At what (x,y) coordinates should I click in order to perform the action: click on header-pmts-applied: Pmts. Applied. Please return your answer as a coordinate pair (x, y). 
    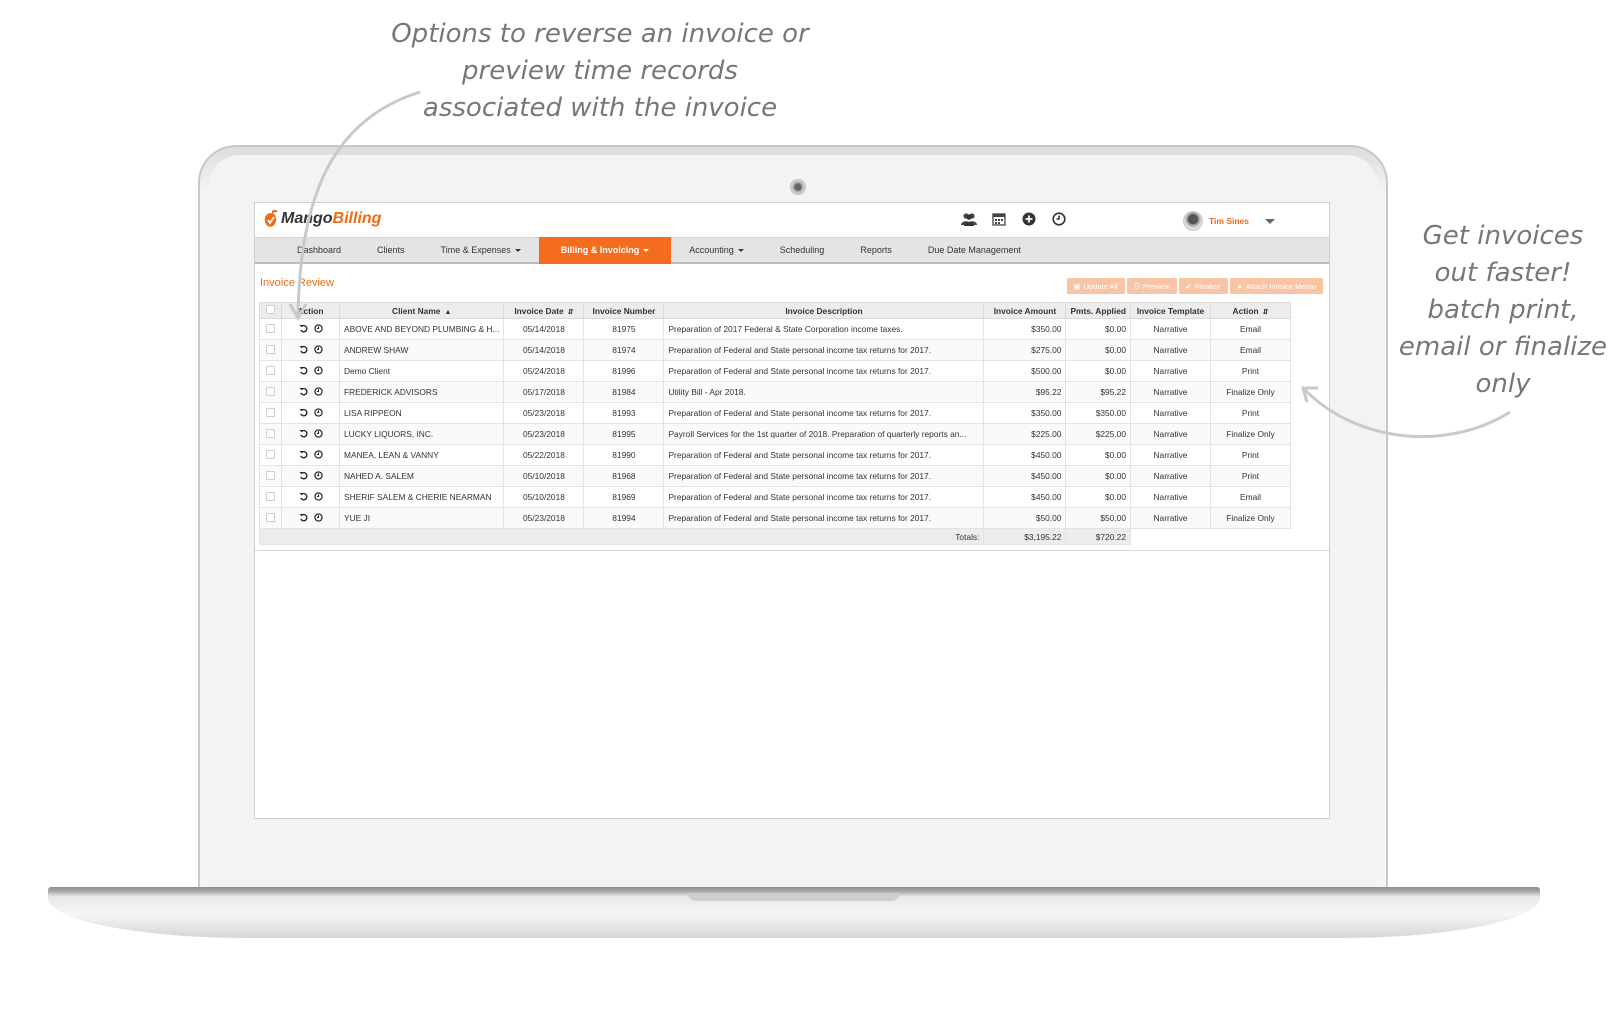
    Looking at the image, I should click on (1098, 310).